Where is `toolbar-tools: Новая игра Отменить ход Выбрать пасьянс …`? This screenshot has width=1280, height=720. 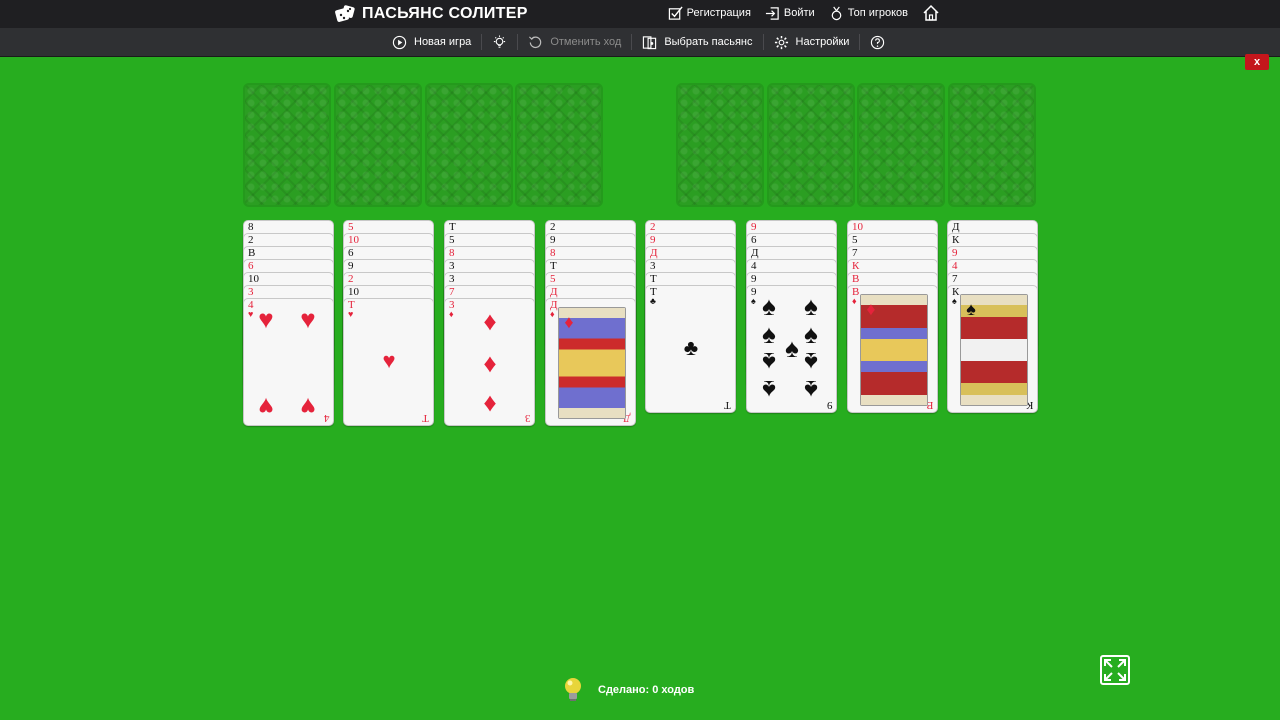 toolbar-tools: Новая игра Отменить ход Выбрать пасьянс … is located at coordinates (638, 42).